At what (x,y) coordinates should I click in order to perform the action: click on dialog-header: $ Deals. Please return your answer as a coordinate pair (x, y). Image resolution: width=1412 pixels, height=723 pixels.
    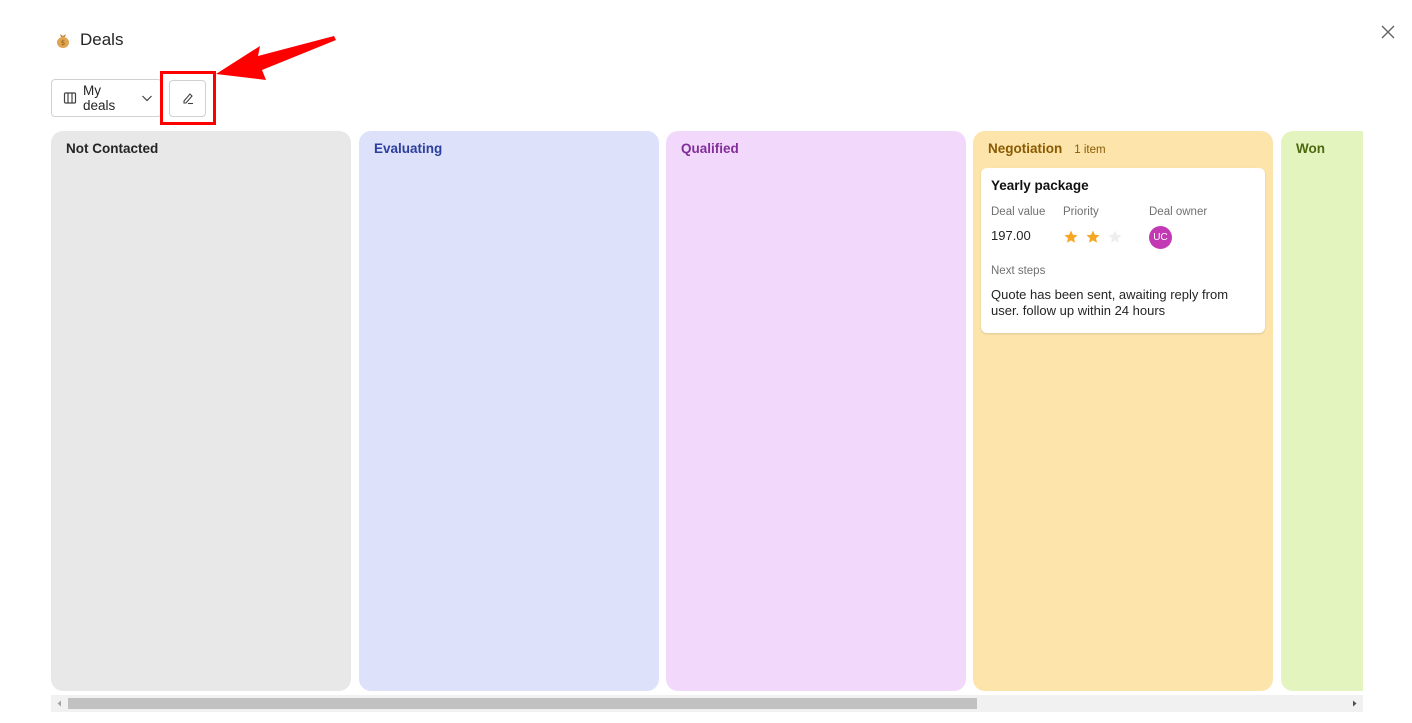
    Looking at the image, I should click on (88, 40).